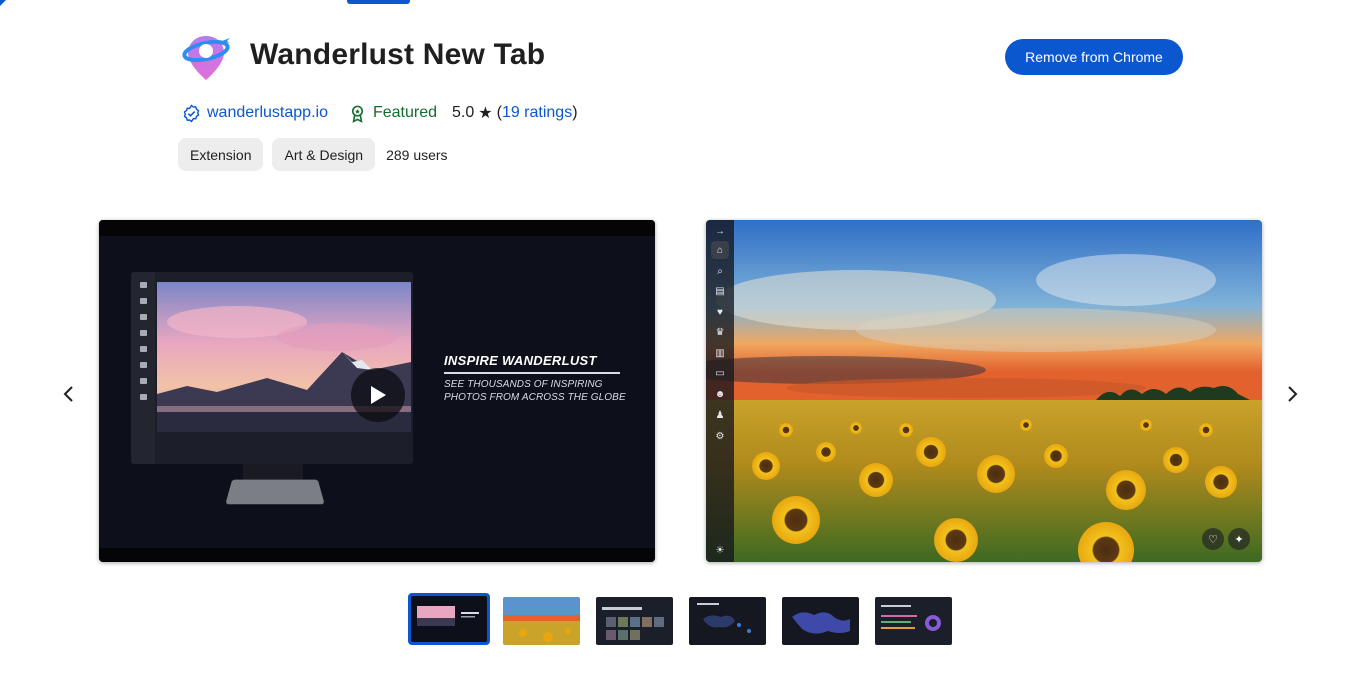  Describe the element at coordinates (720, 291) in the screenshot. I see `book-icon: ▤` at that location.